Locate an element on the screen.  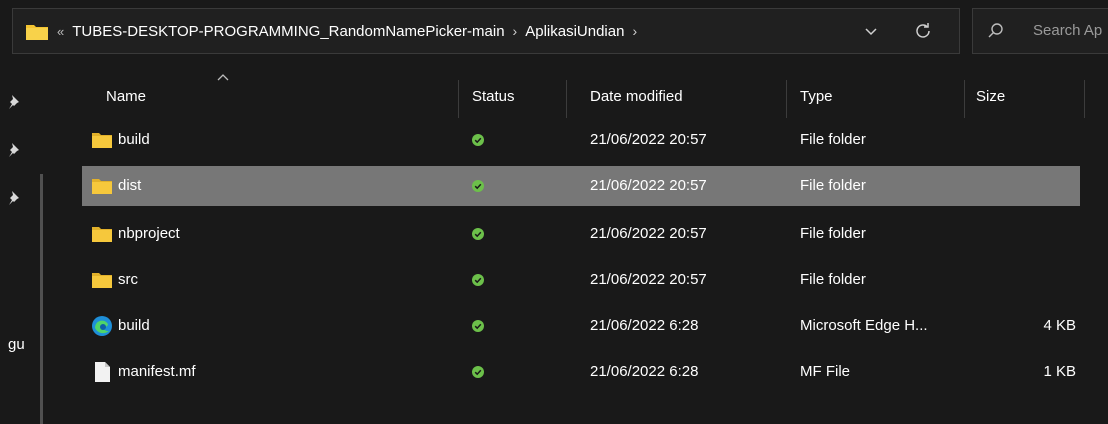
file-type: MF File is located at coordinates (825, 371).